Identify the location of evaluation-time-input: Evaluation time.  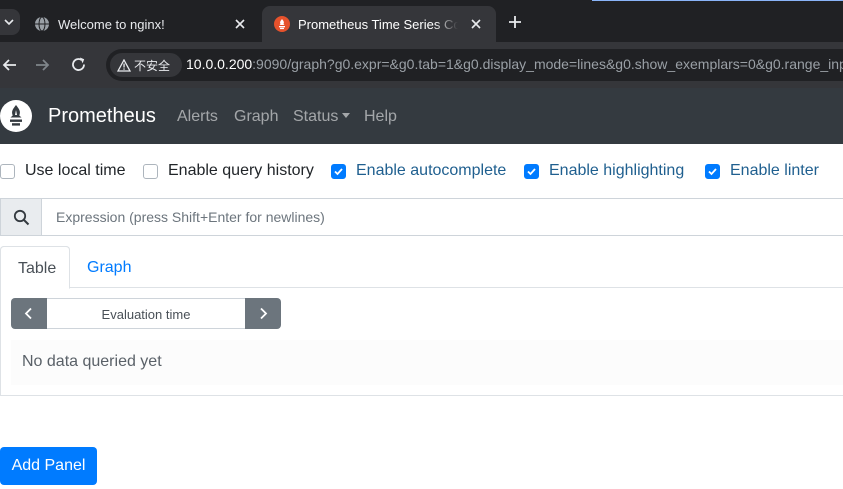
(146, 313).